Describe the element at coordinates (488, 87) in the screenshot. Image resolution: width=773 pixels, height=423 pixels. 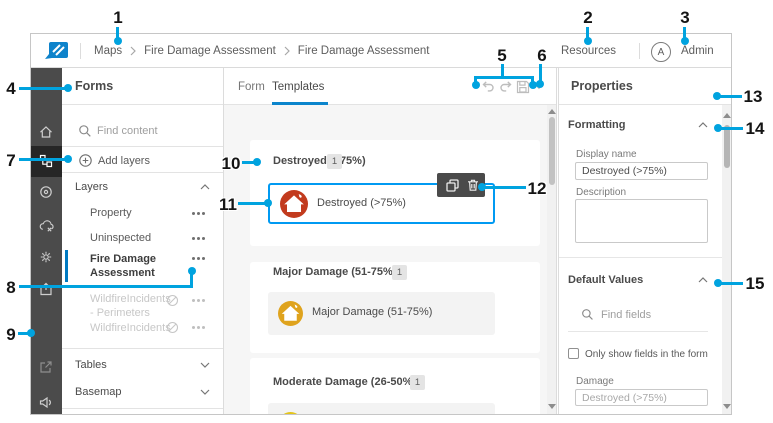
I see `undo-icon` at that location.